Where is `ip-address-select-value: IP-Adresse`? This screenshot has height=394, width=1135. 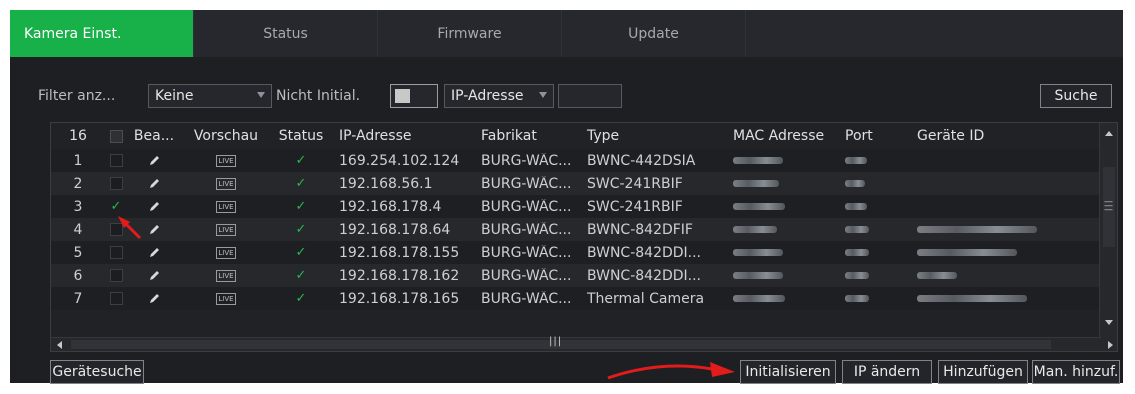 ip-address-select-value: IP-Adresse is located at coordinates (487, 96).